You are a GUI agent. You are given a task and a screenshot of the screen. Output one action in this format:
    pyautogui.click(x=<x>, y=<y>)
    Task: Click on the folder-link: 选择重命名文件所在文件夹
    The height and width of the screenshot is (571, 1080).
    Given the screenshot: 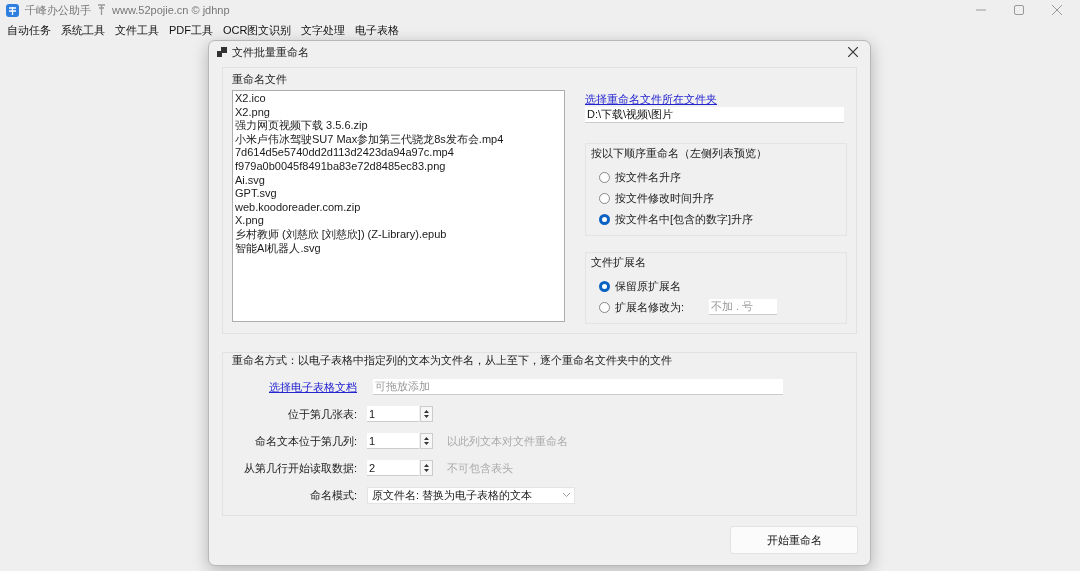 What is the action you would take?
    pyautogui.click(x=651, y=99)
    